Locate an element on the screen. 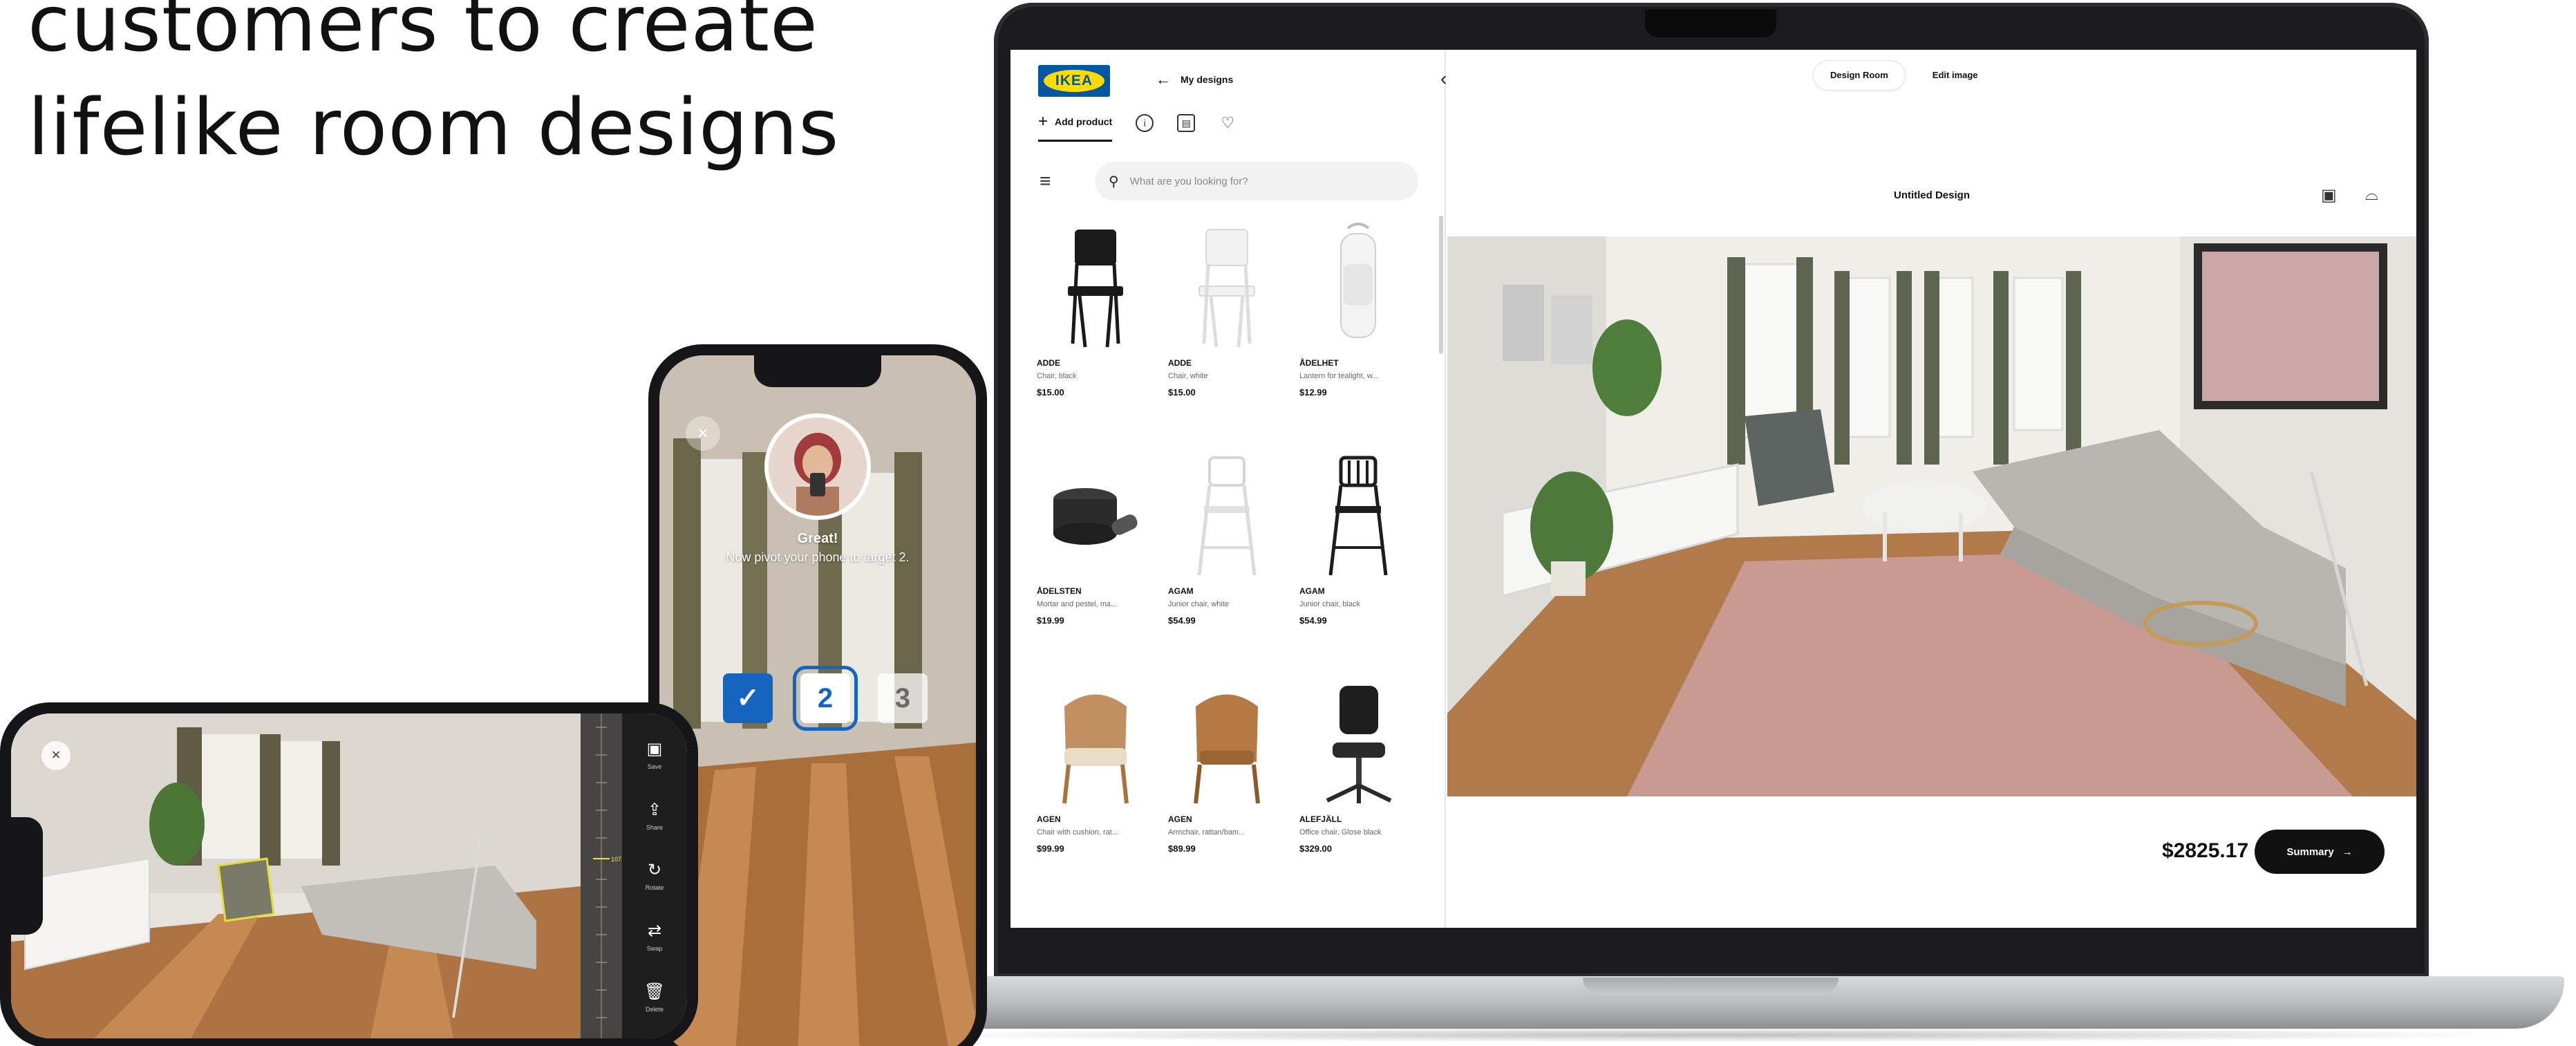 The width and height of the screenshot is (2576, 1046). search-input: ⚲ What are you looking for? is located at coordinates (1256, 181).